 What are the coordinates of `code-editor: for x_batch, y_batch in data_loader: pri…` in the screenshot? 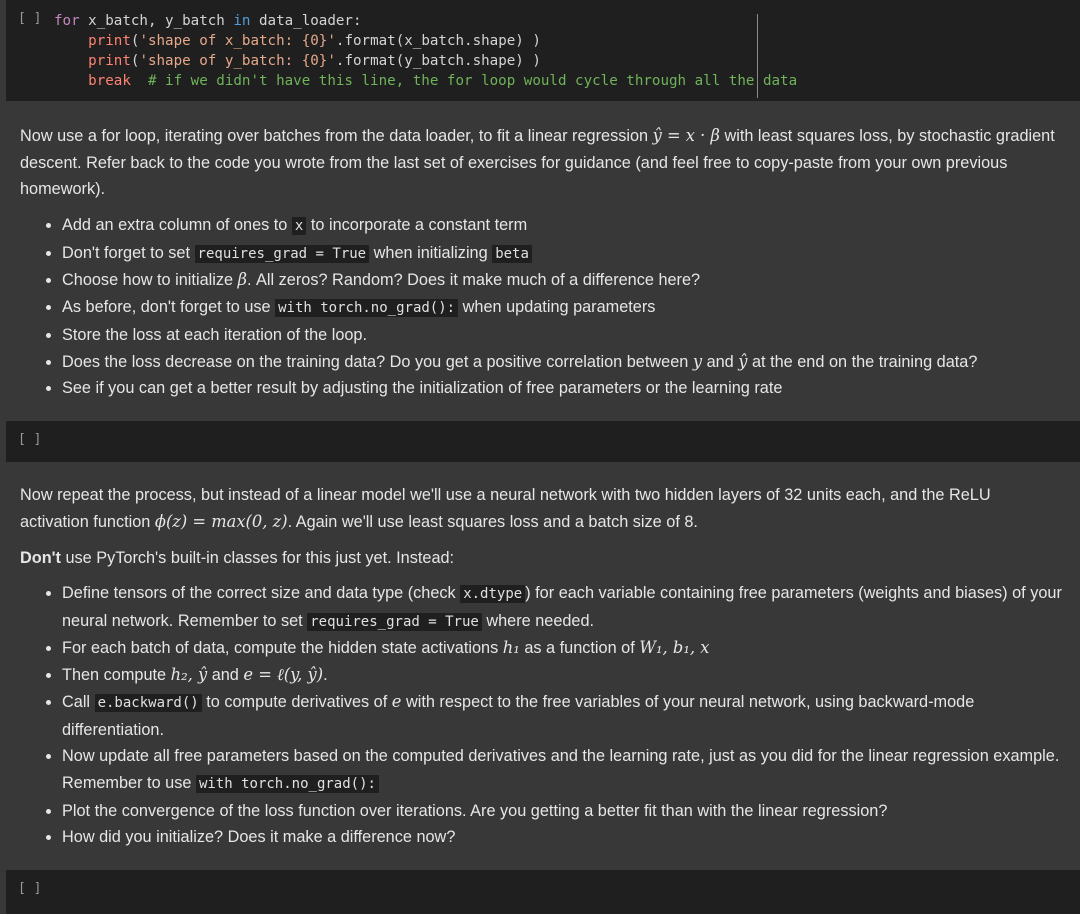 It's located at (425, 51).